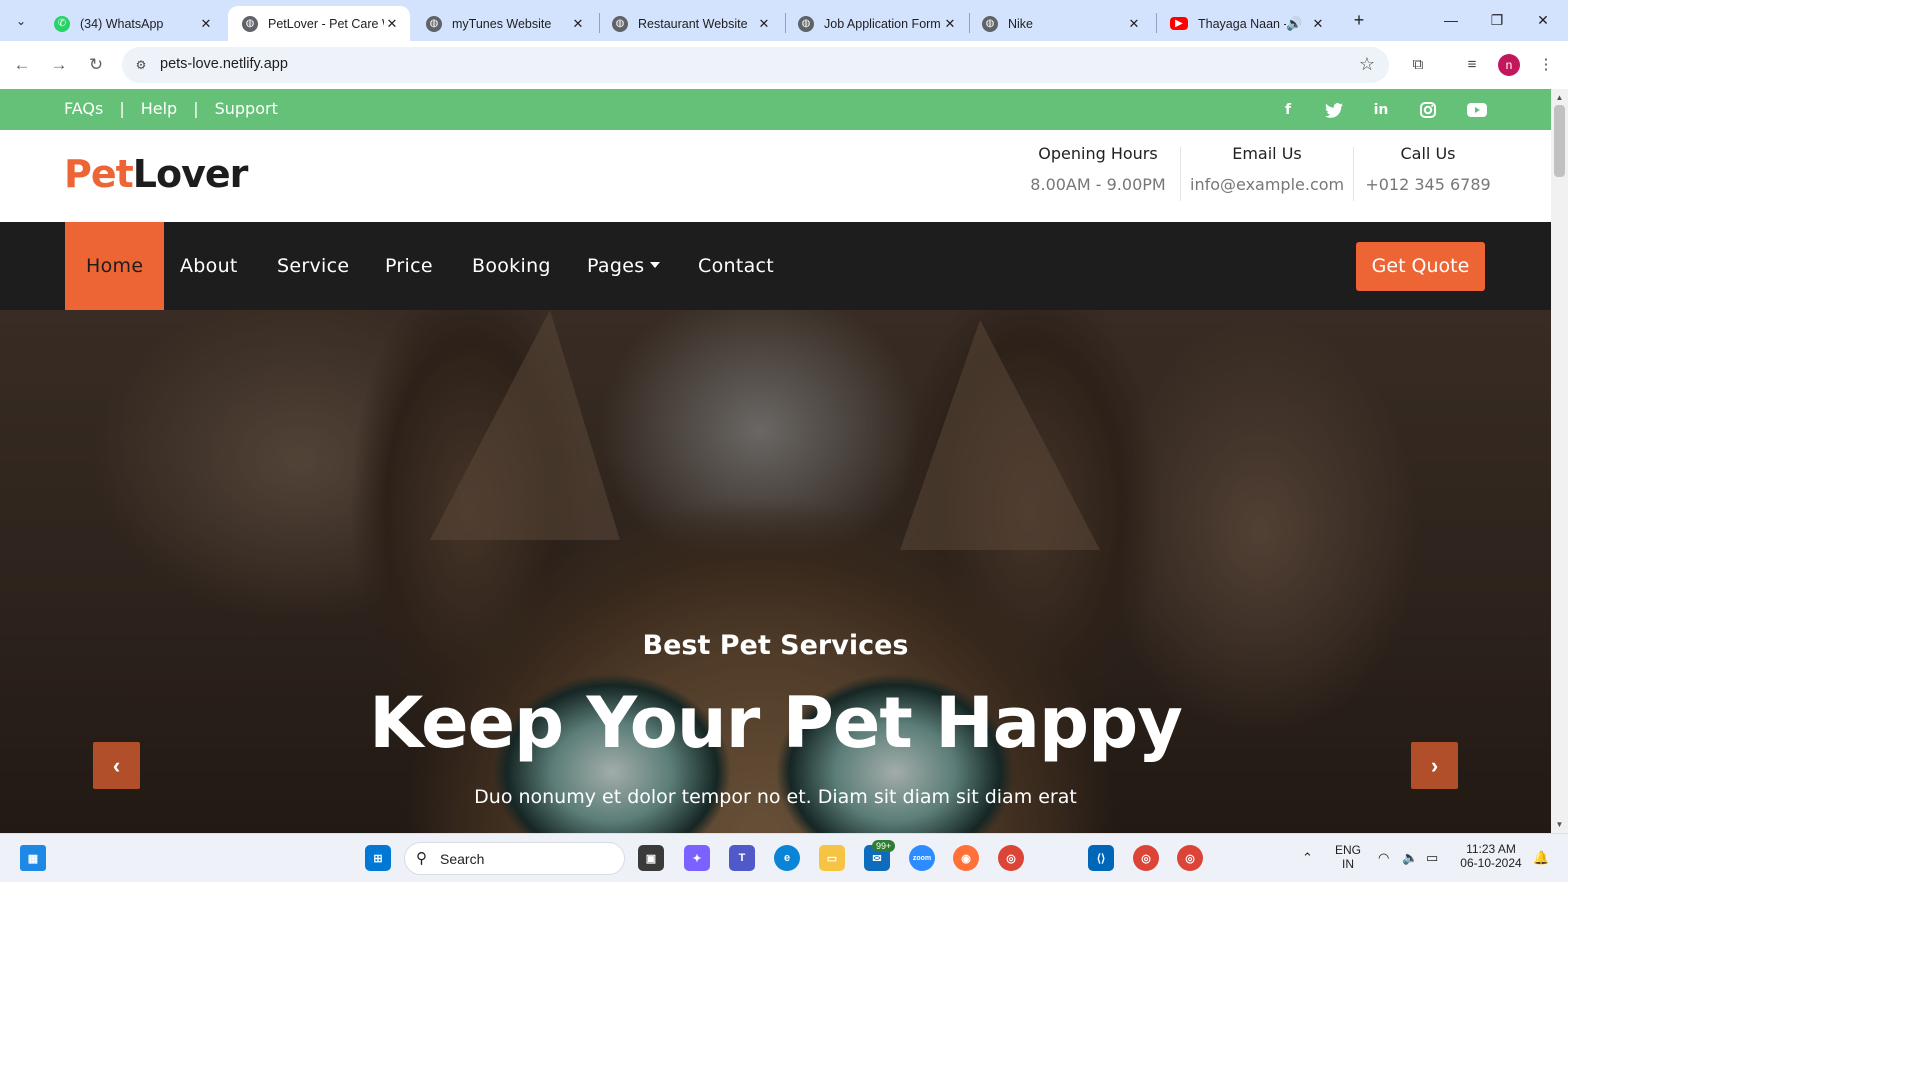 Image resolution: width=1920 pixels, height=1080 pixels. Describe the element at coordinates (1559, 141) in the screenshot. I see `scroll-thumb` at that location.